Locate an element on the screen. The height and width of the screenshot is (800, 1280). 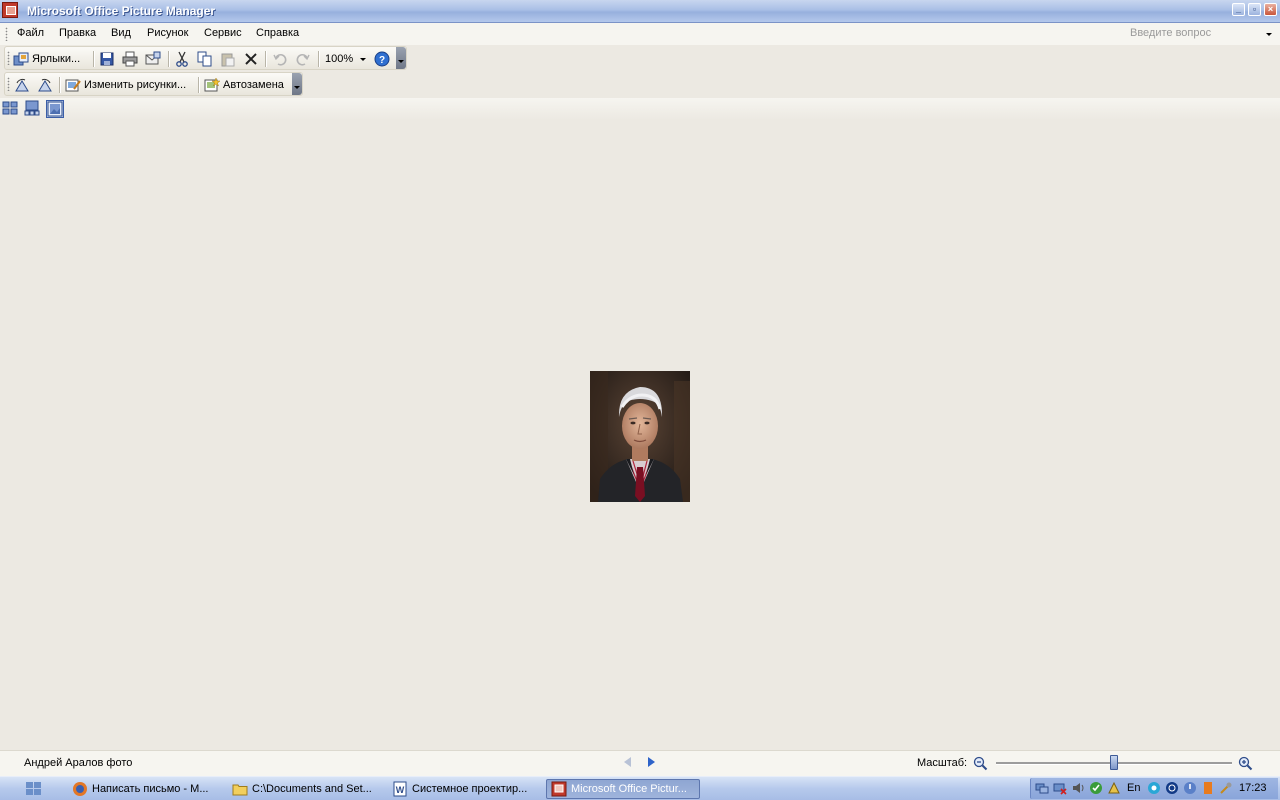
svg-text: W is located at coordinates (400, 790).